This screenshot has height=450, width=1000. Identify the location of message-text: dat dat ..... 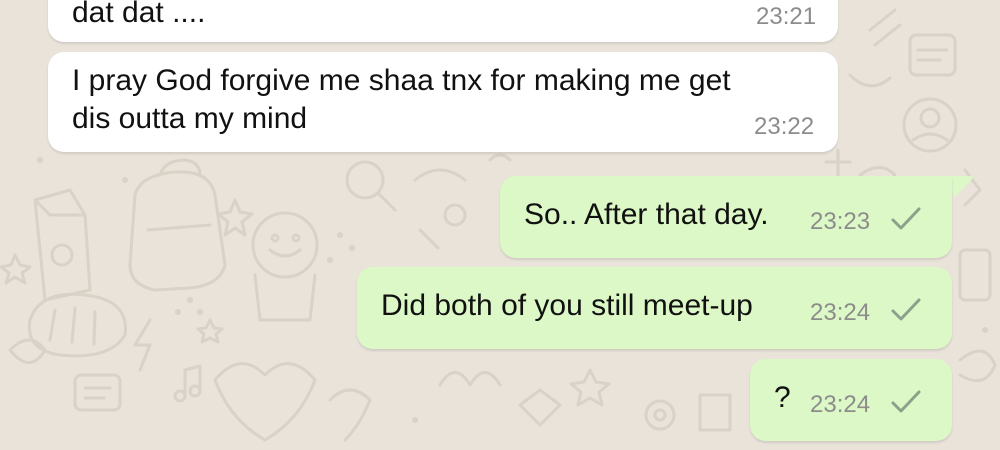
(139, 14).